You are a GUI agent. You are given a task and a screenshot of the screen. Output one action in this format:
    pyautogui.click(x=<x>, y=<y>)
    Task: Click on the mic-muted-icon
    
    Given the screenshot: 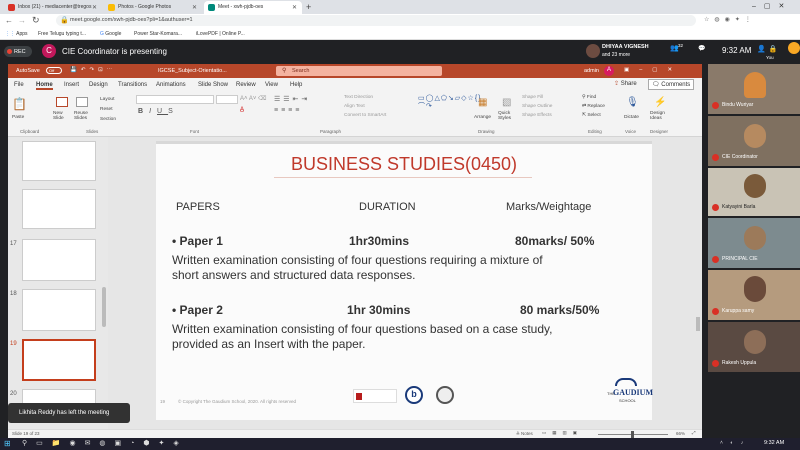 What is the action you would take?
    pyautogui.click(x=715, y=157)
    